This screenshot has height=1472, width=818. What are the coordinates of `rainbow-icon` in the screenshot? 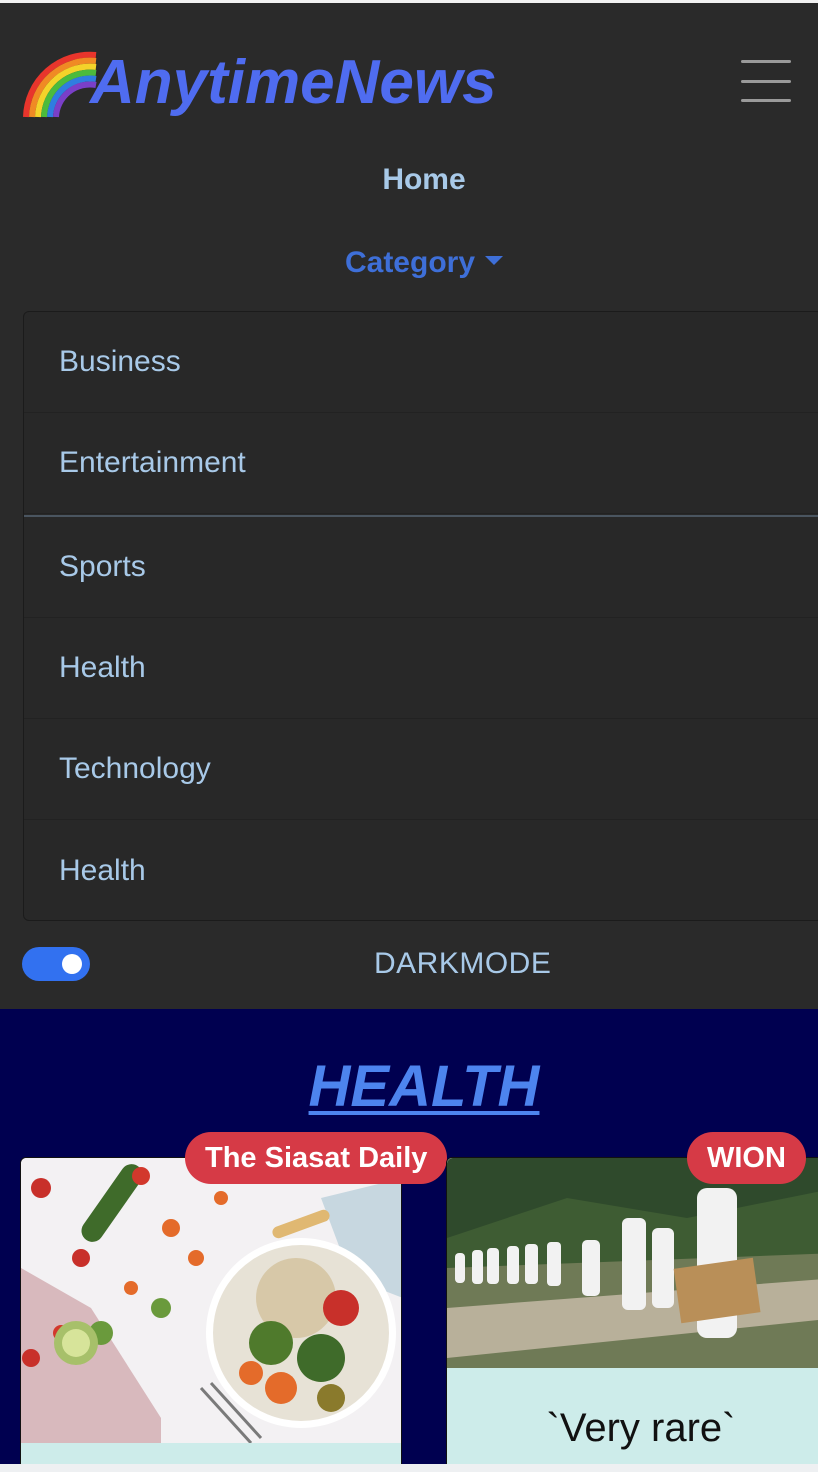 It's located at (60, 84).